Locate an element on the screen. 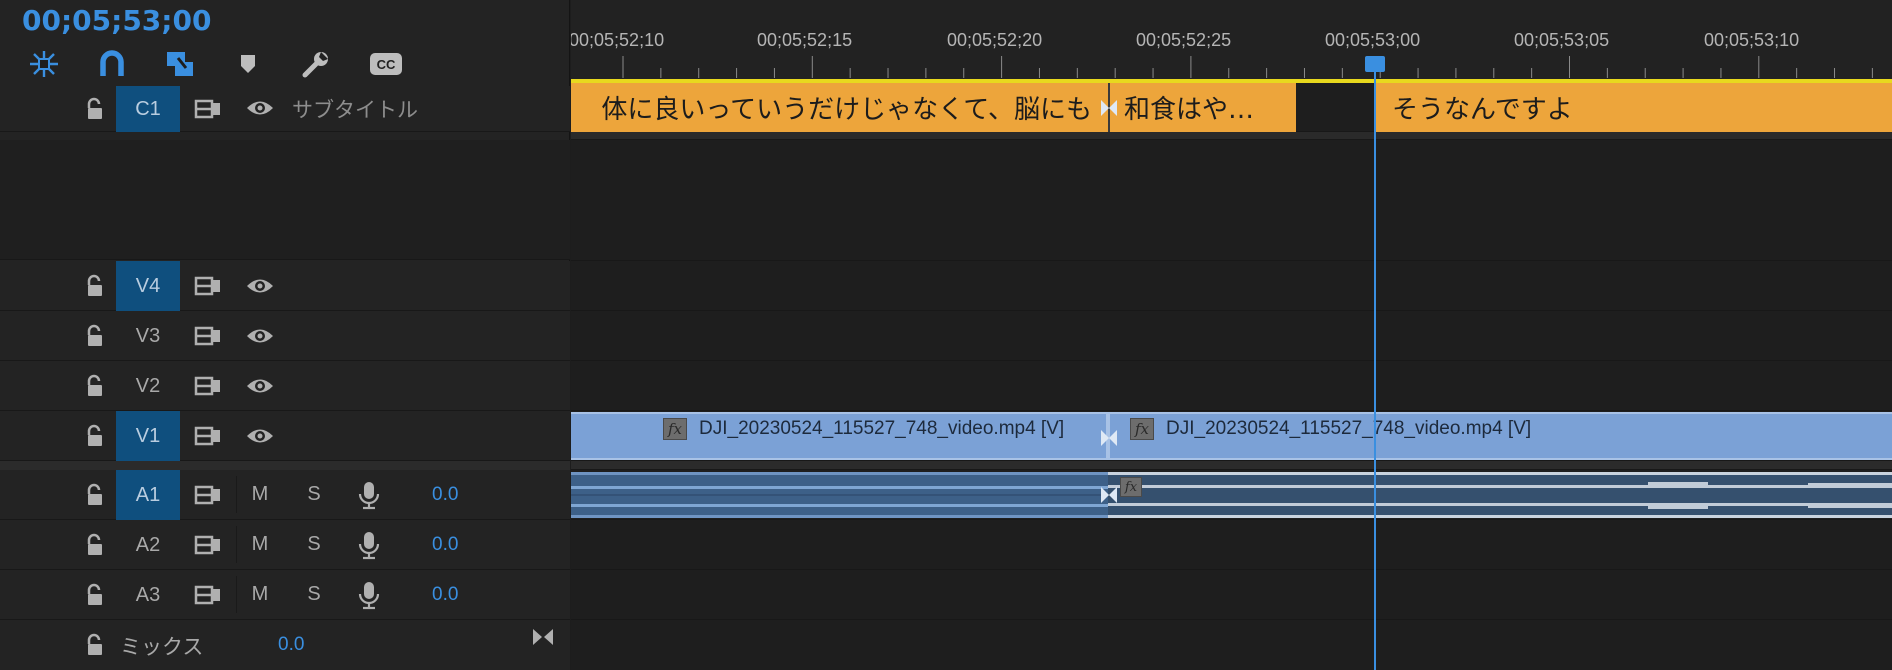 This screenshot has width=1892, height=670. lane-v2 is located at coordinates (1231, 386).